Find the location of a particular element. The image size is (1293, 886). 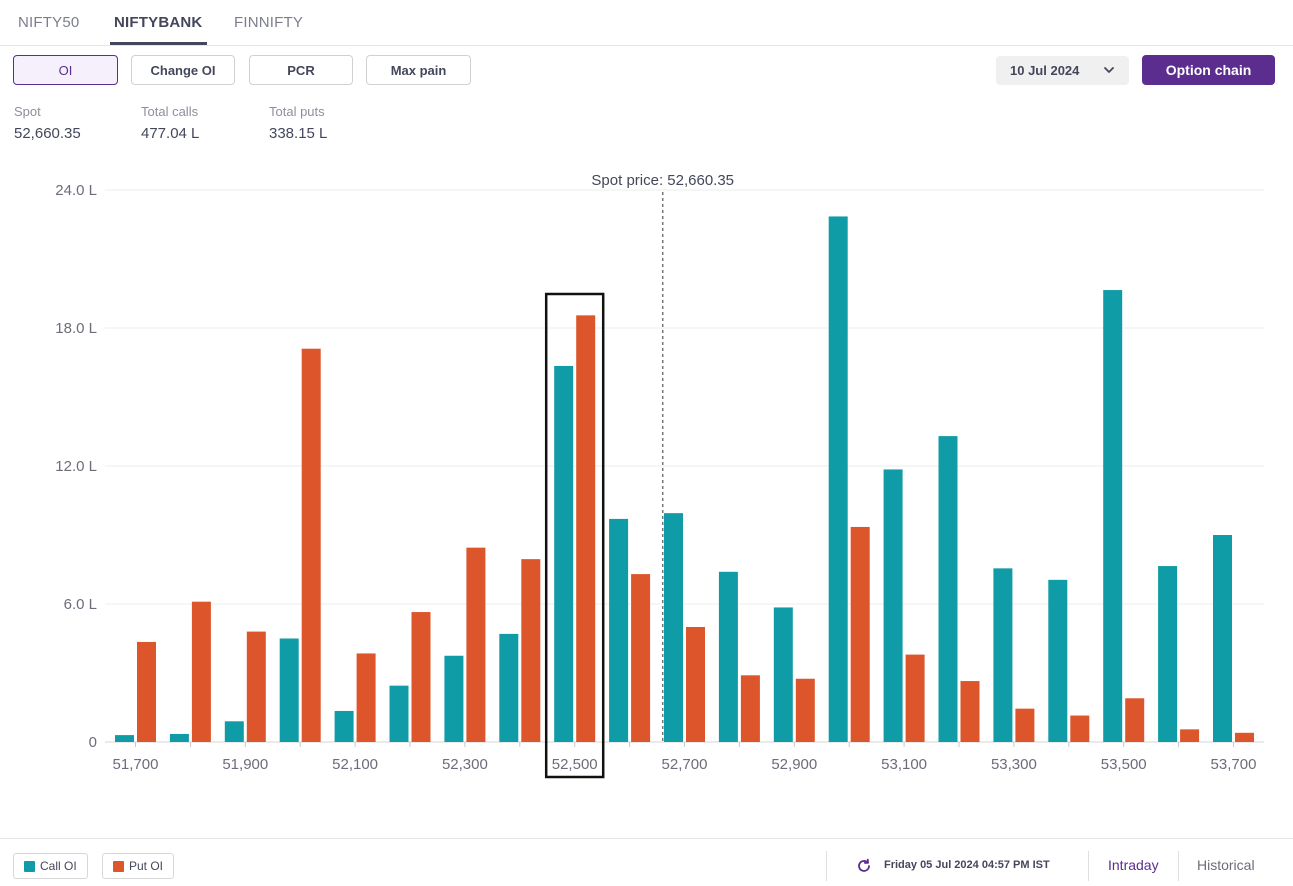

spot-label: Spot is located at coordinates (27, 111).